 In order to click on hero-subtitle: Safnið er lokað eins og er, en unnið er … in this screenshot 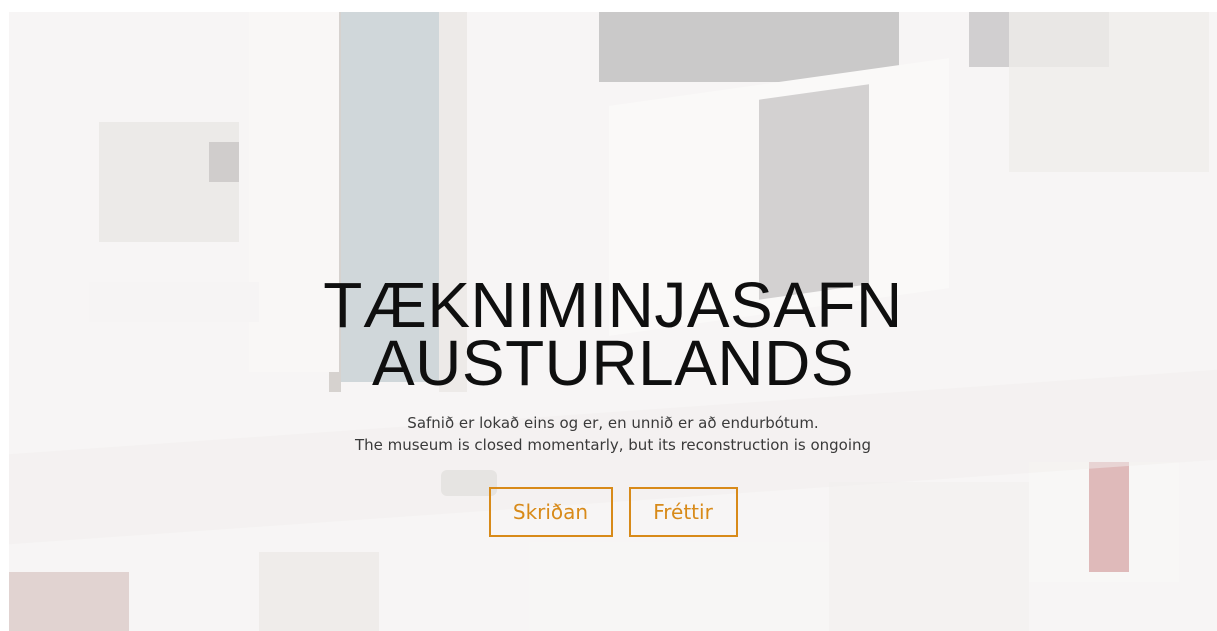, I will do `click(613, 434)`.